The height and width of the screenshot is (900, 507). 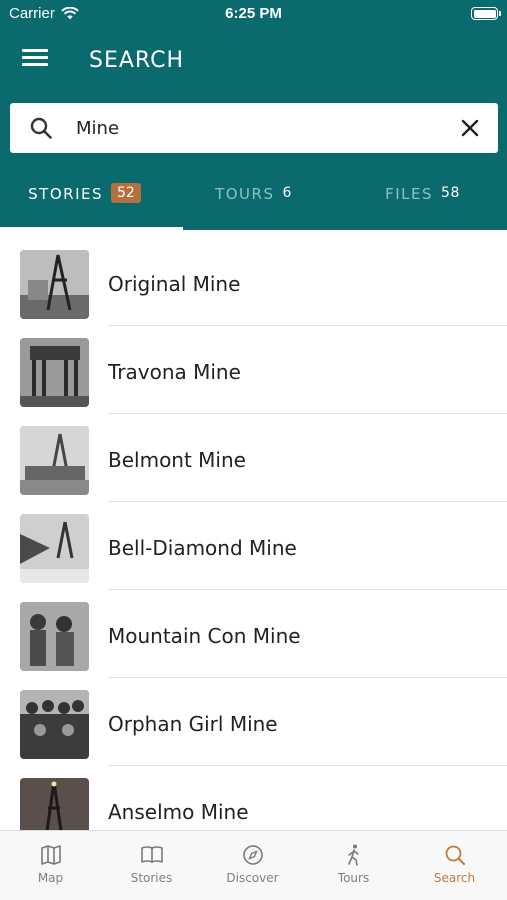 I want to click on hamburger-menu-button, so click(x=35, y=60).